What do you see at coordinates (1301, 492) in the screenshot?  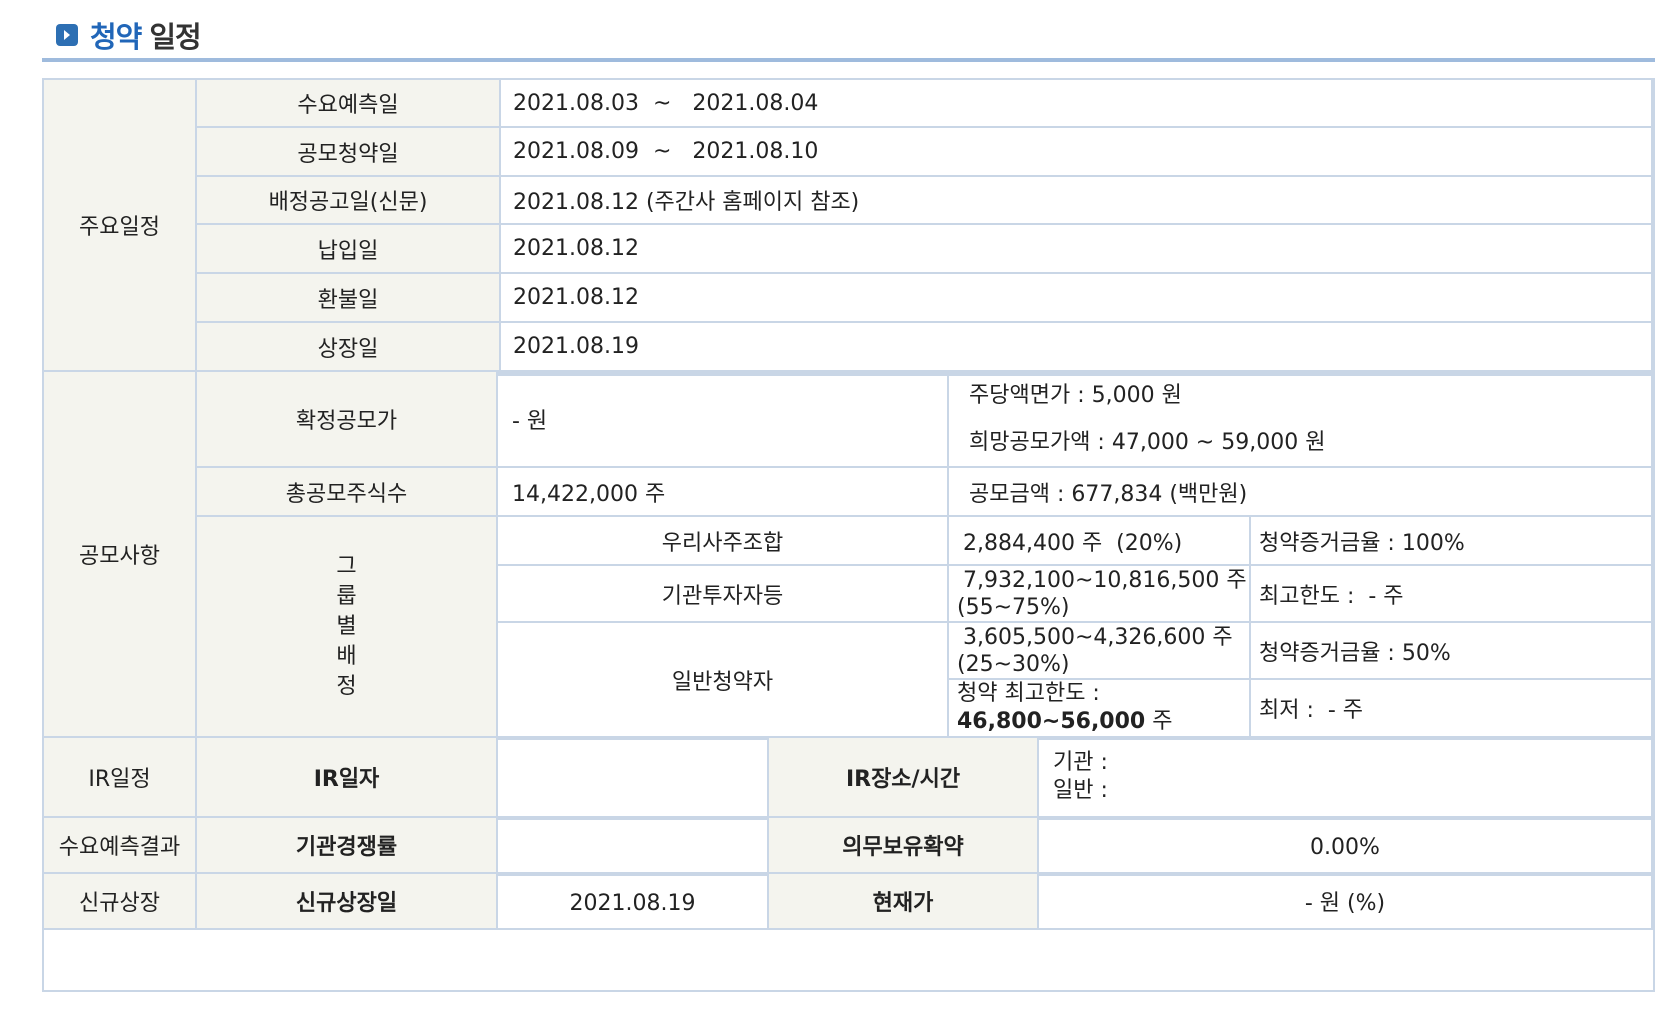 I see `offering-amount: 공모금액 : 677,834 (백만원)` at bounding box center [1301, 492].